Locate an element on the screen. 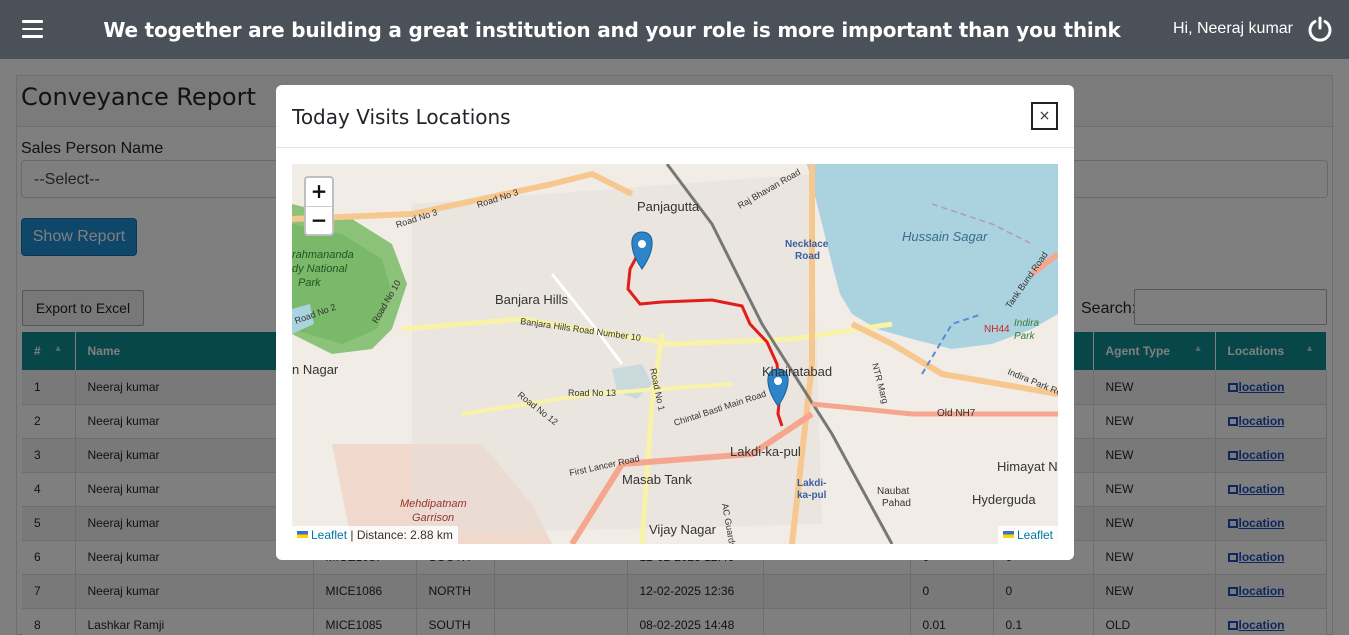 This screenshot has height=635, width=1349. zoom-control: + − is located at coordinates (319, 206).